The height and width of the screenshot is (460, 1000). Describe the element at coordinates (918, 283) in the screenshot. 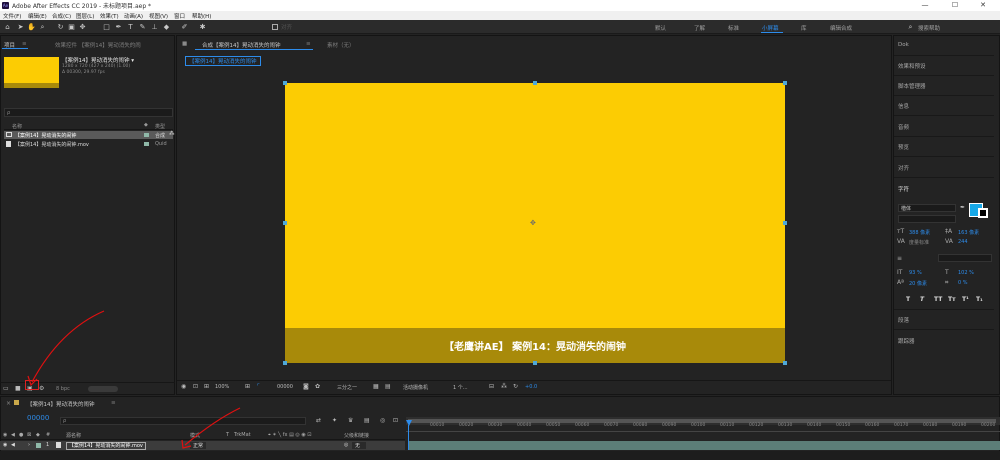

I see `baseline-shift-value: 20 像素` at that location.